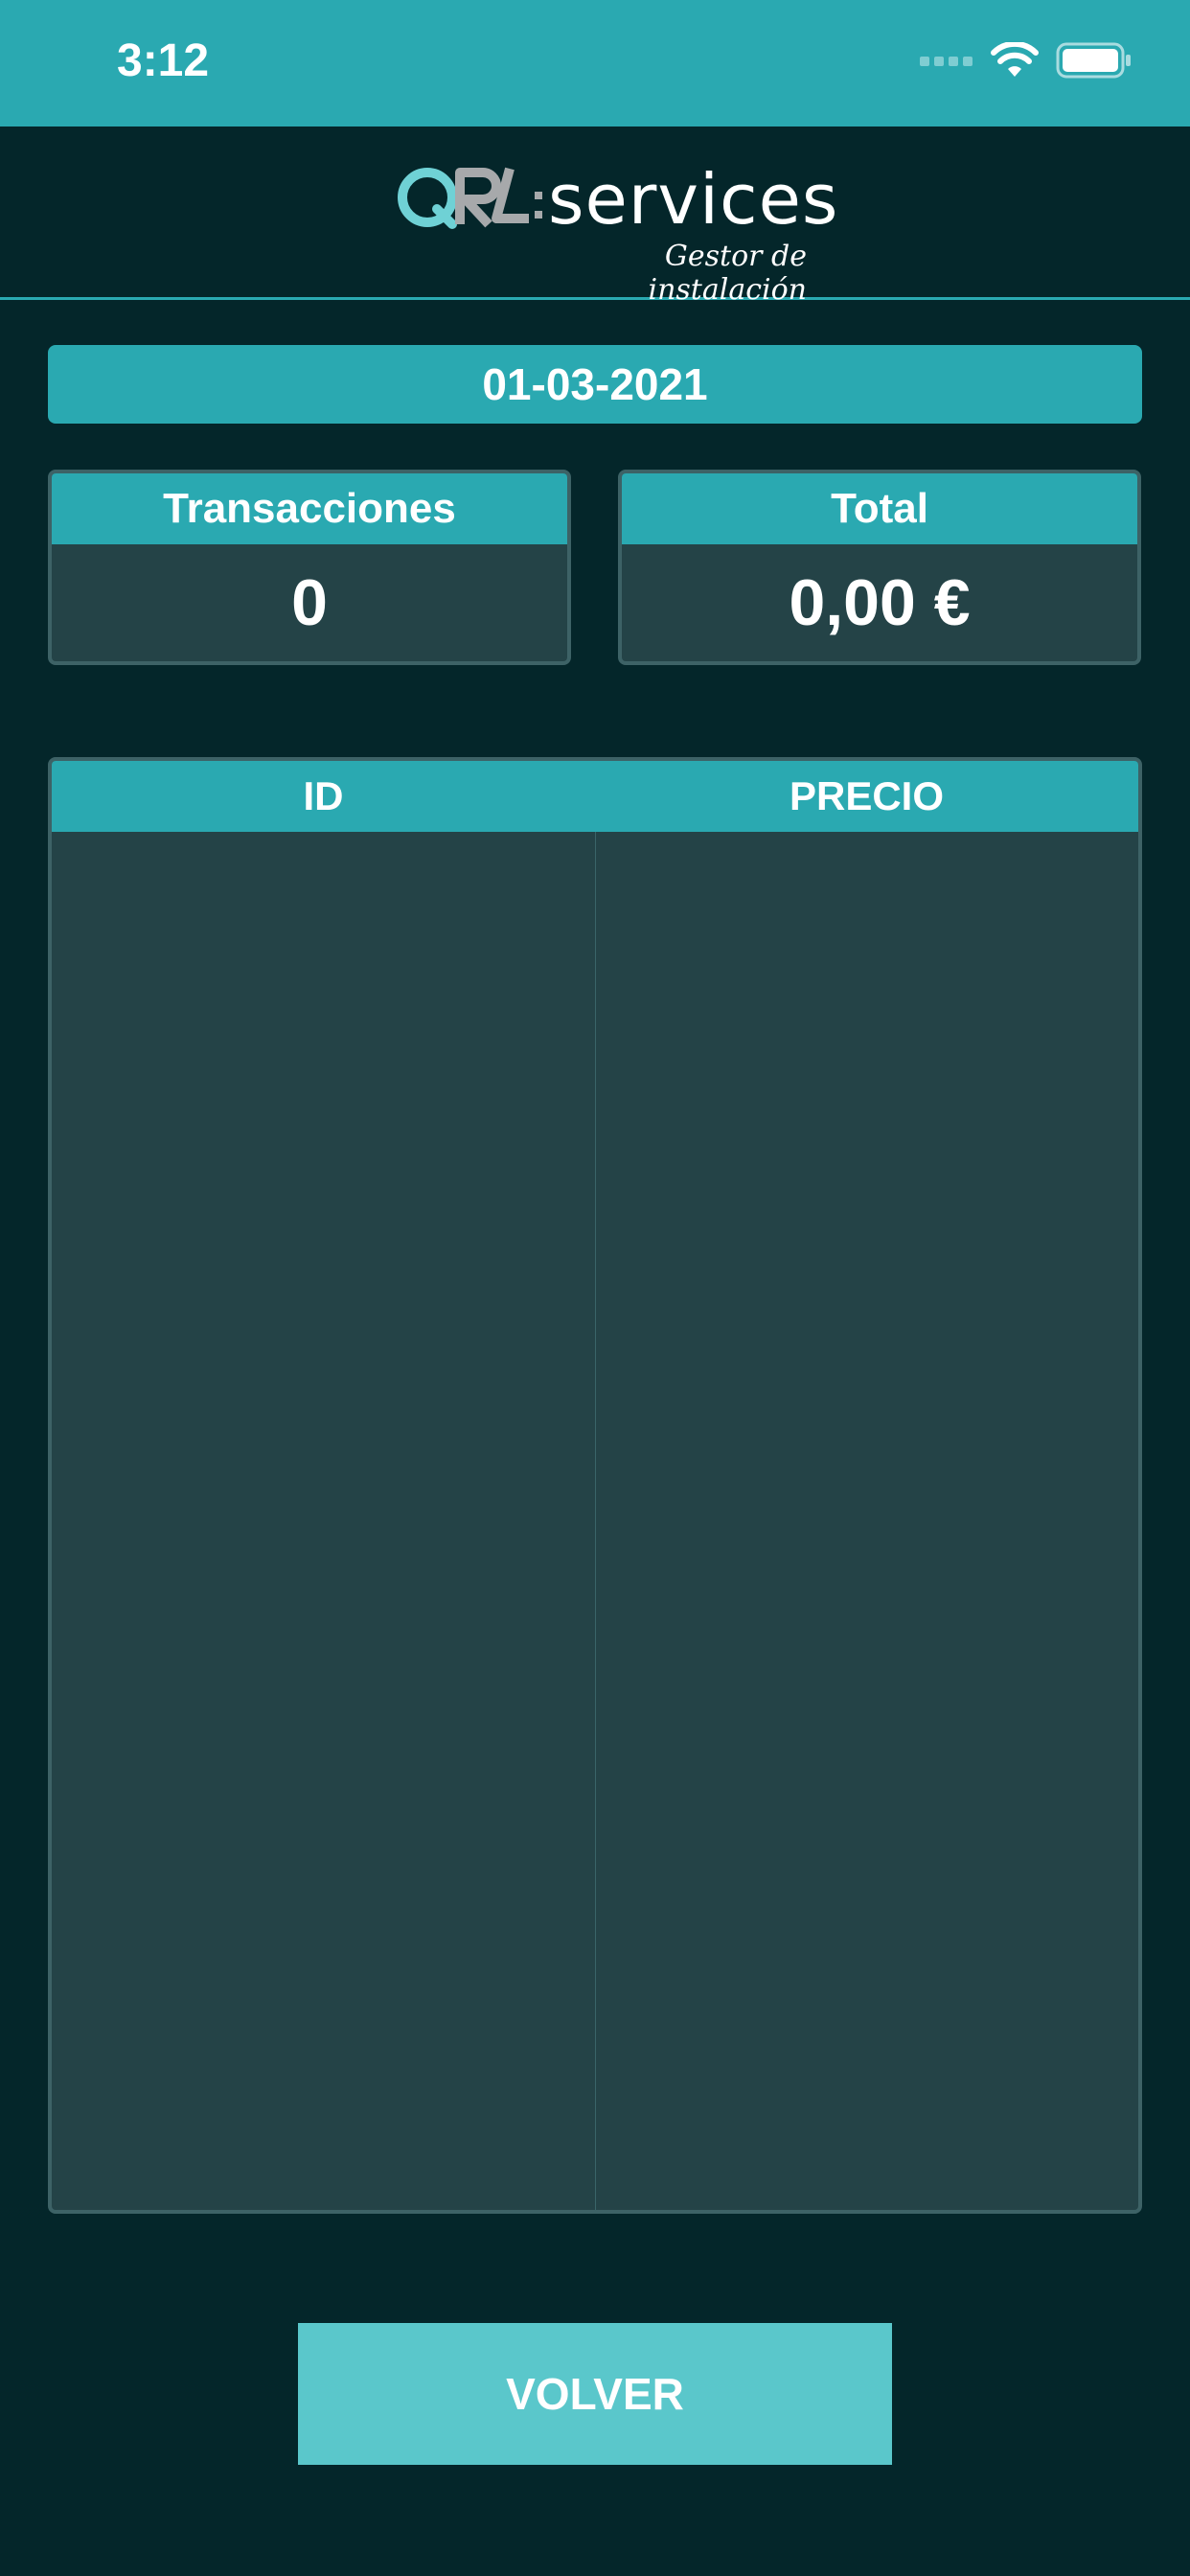  Describe the element at coordinates (728, 273) in the screenshot. I see `logo-tagline: Gestor de instalación` at that location.